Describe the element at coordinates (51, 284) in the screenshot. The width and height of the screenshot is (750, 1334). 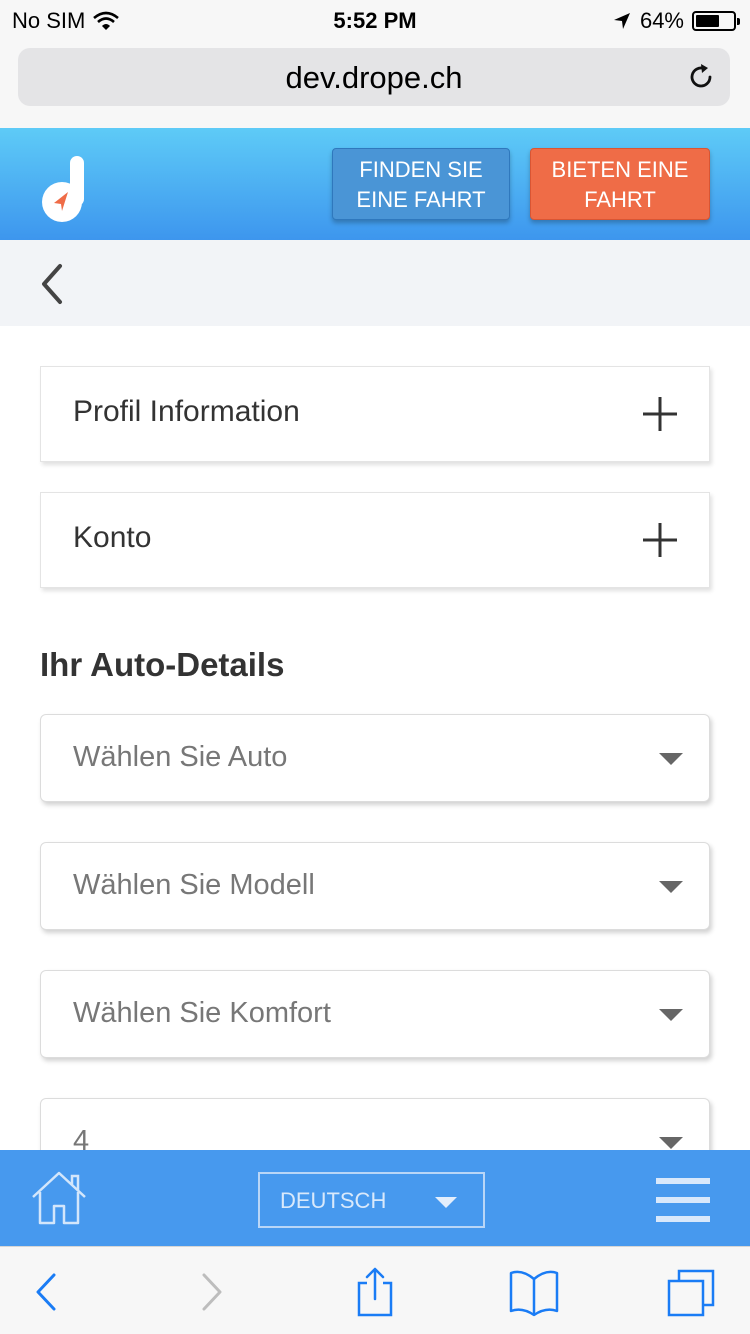
I see `chevron-left-icon` at that location.